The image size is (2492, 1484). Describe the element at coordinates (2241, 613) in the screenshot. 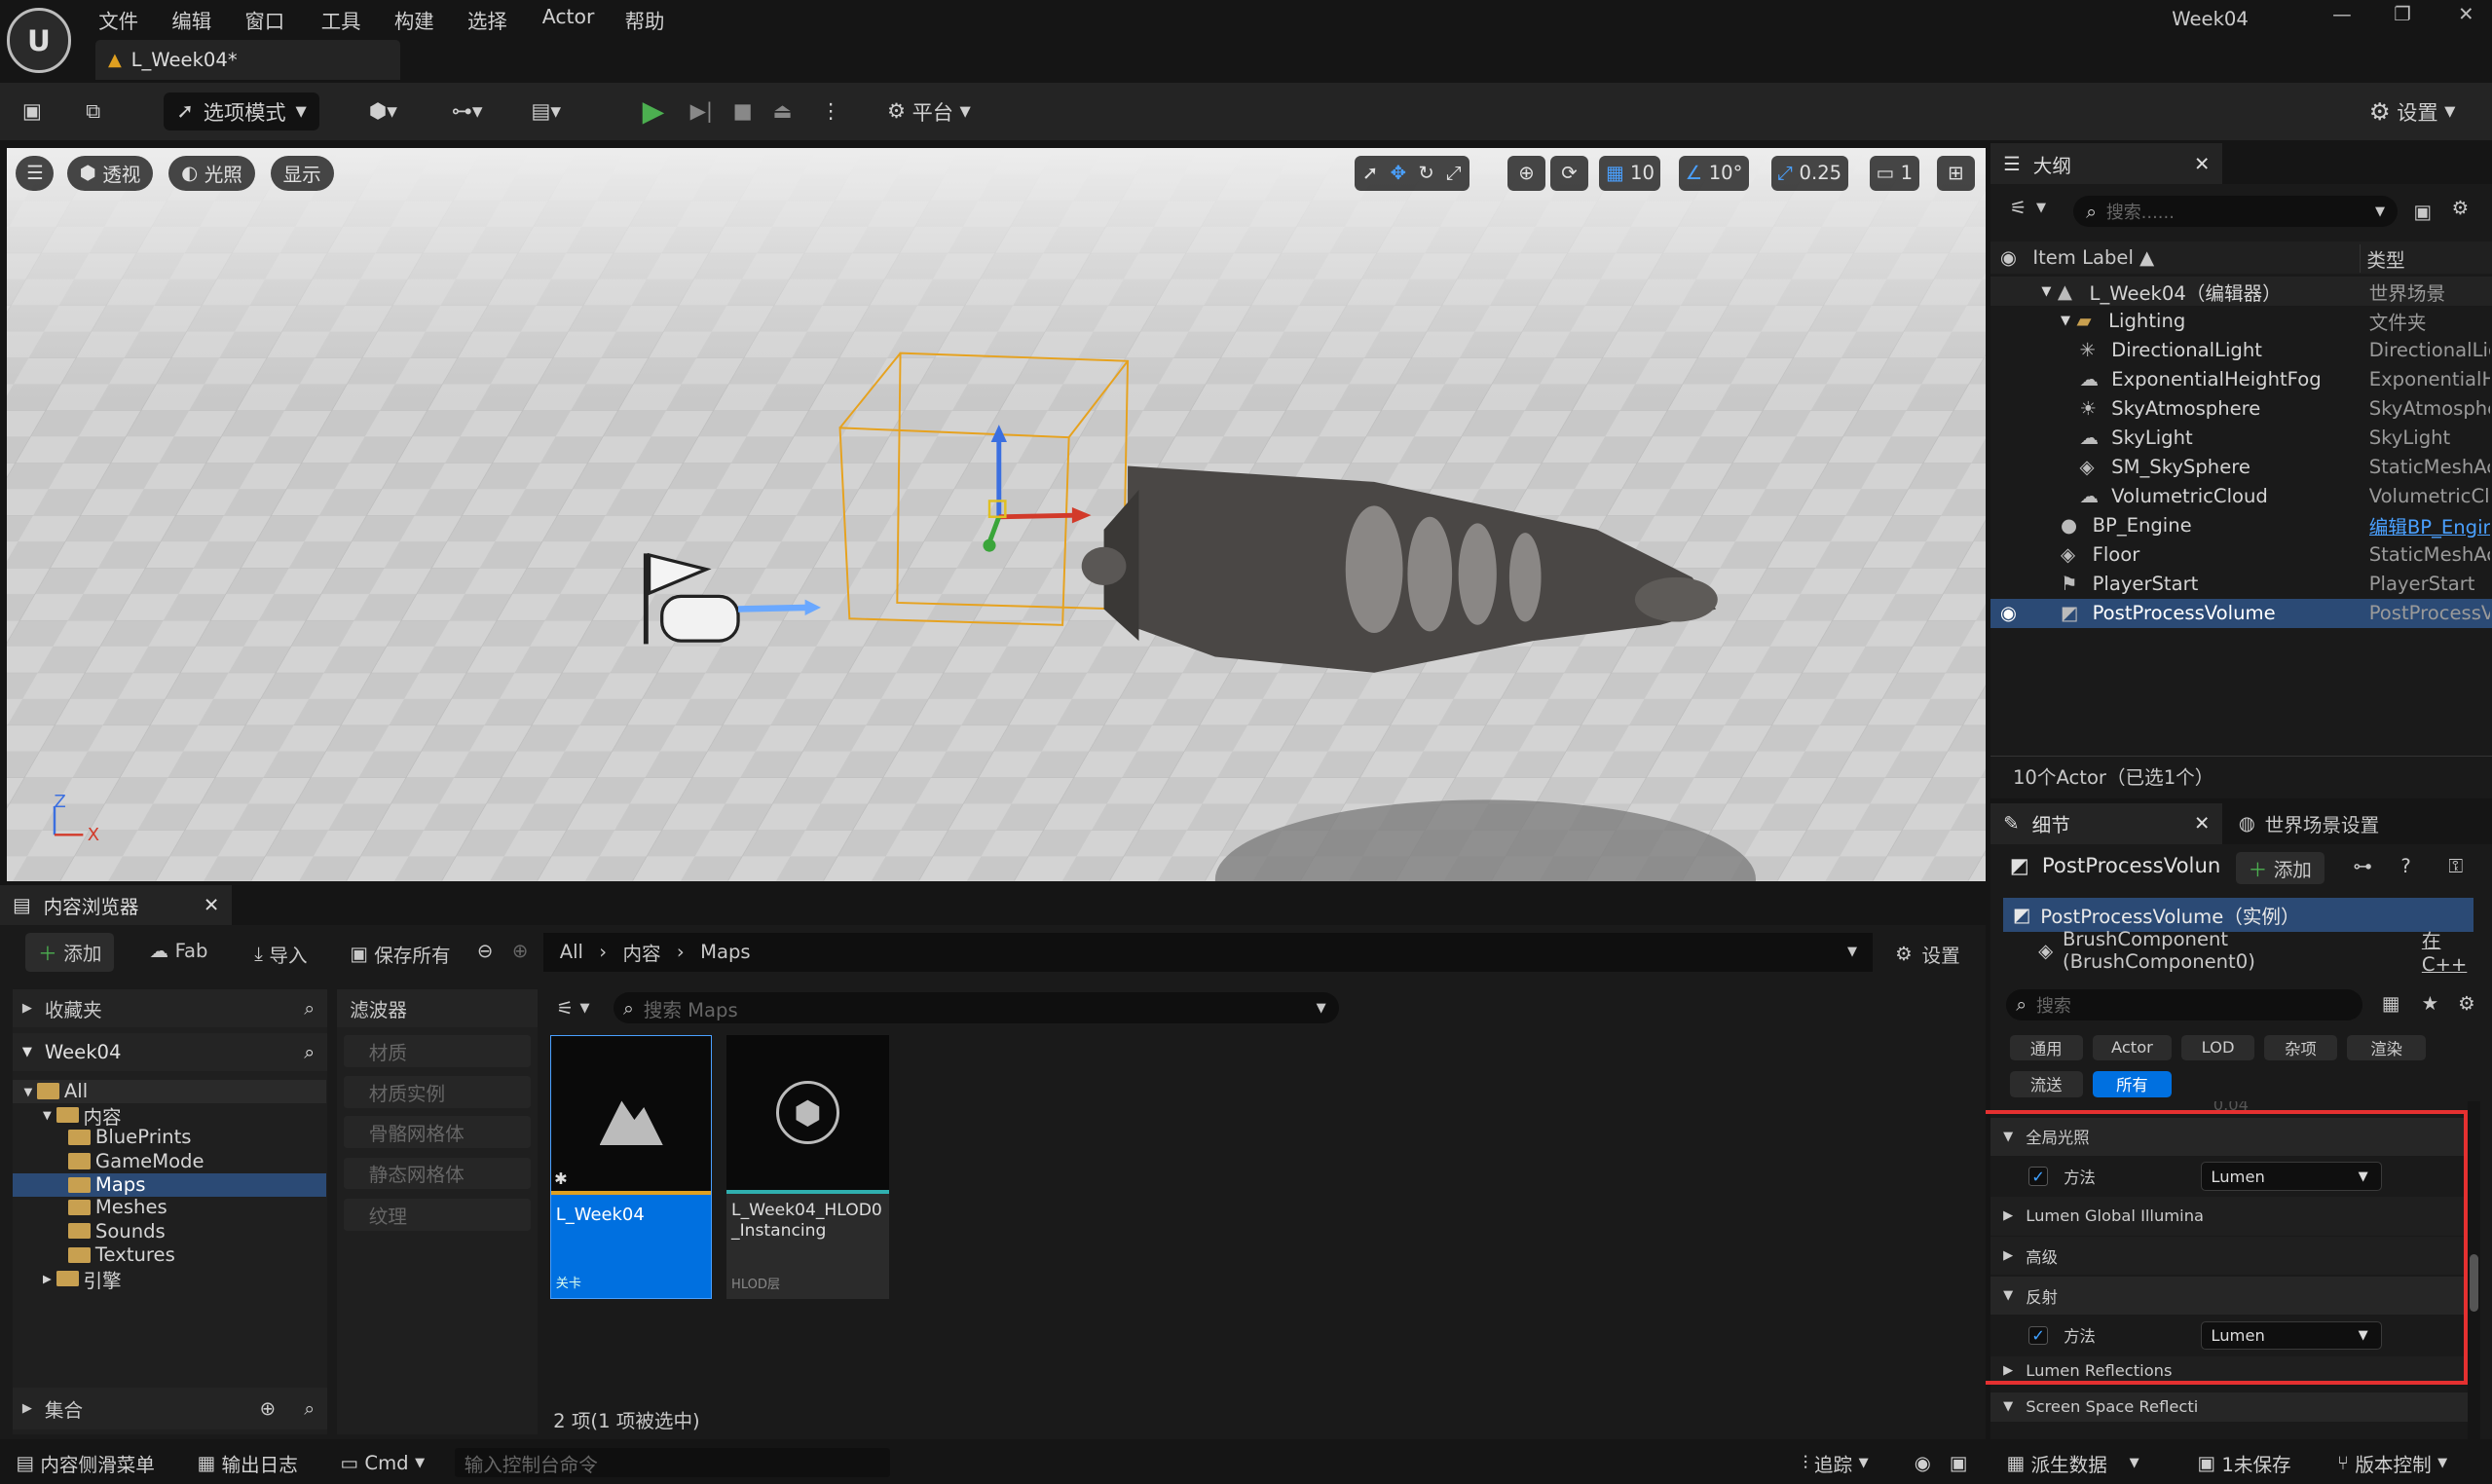

I see `outliner-row: ◉ ◩ PostProcessVolume PostProcessV` at that location.